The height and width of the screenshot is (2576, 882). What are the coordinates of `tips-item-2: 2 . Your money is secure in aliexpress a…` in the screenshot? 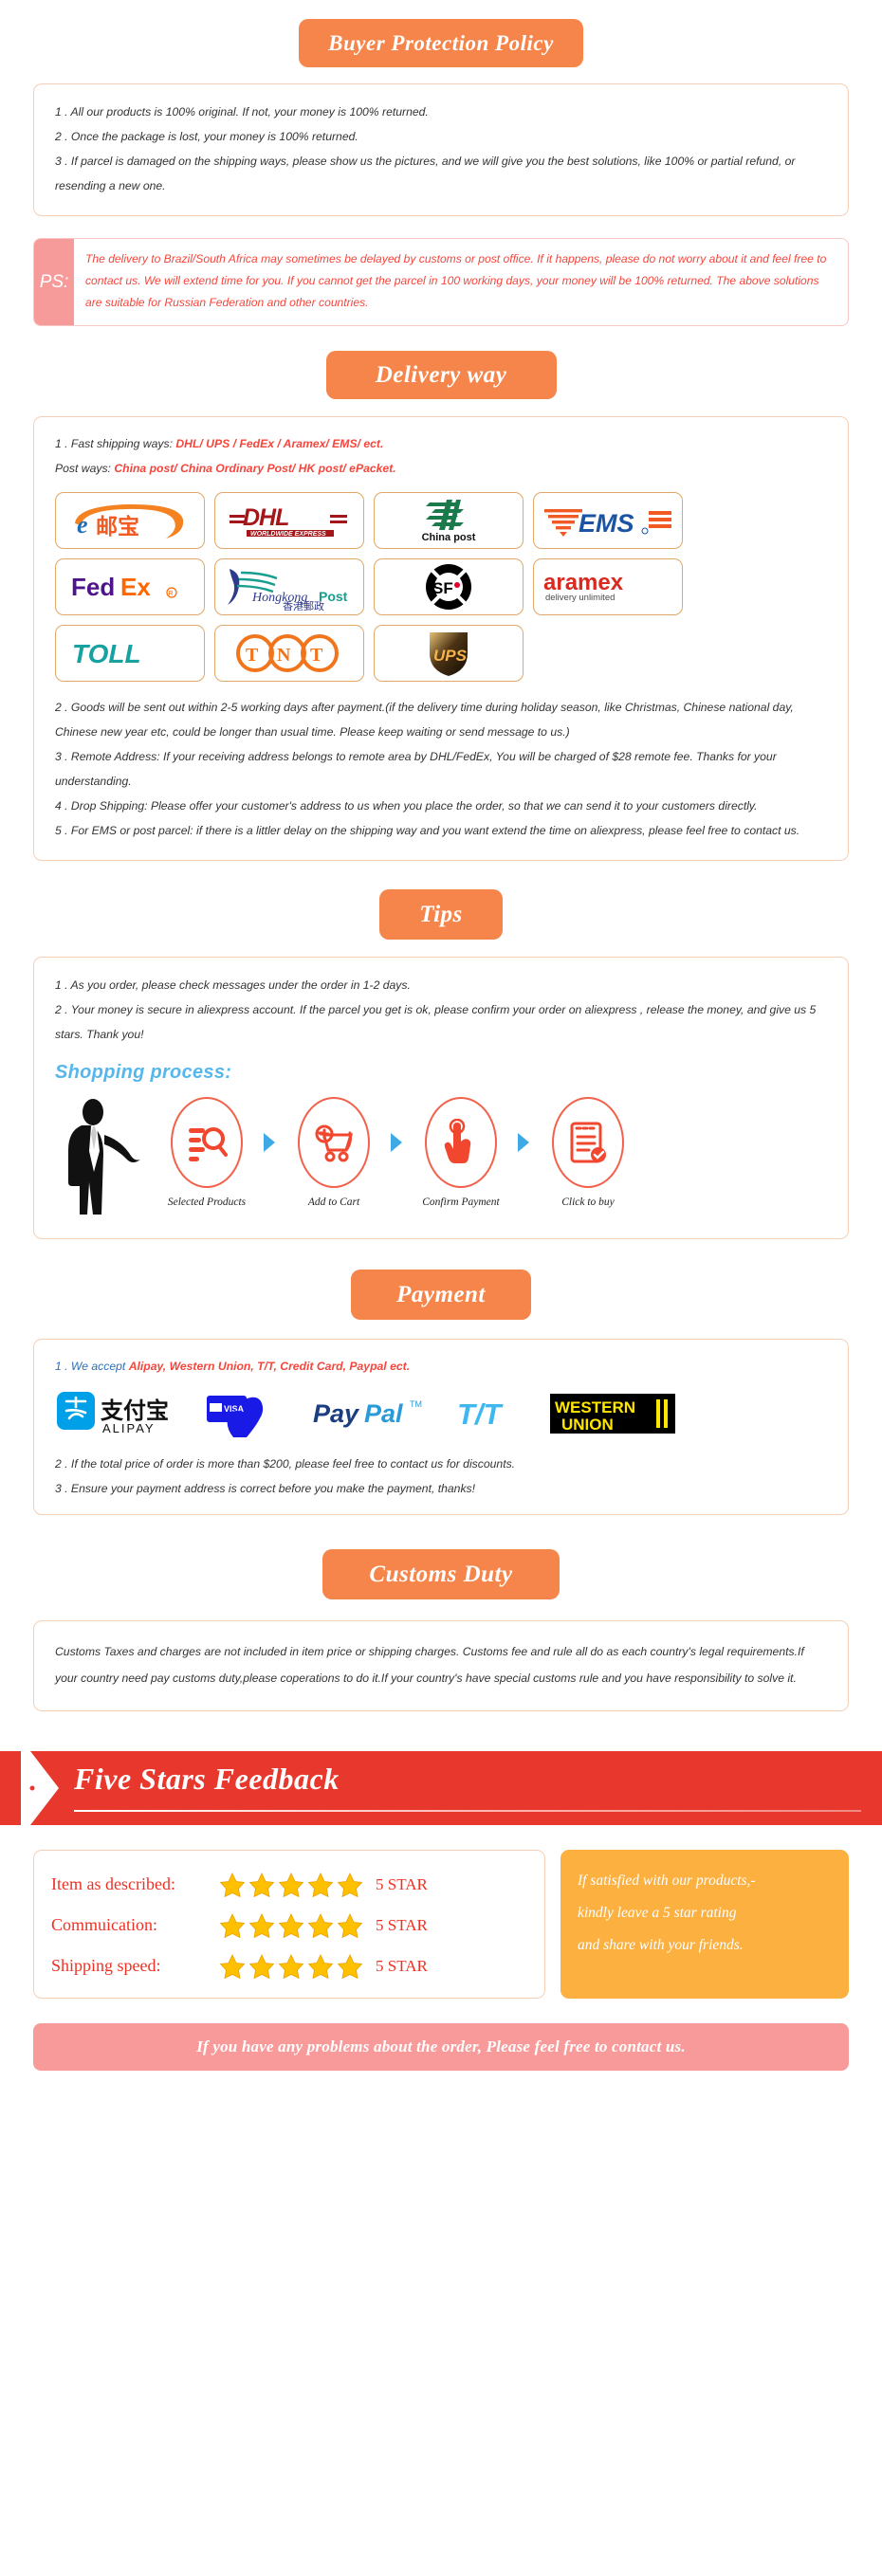 It's located at (436, 1022).